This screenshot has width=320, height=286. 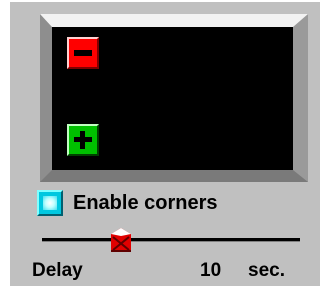 I want to click on enable-corners-checkbox, so click(x=50, y=203).